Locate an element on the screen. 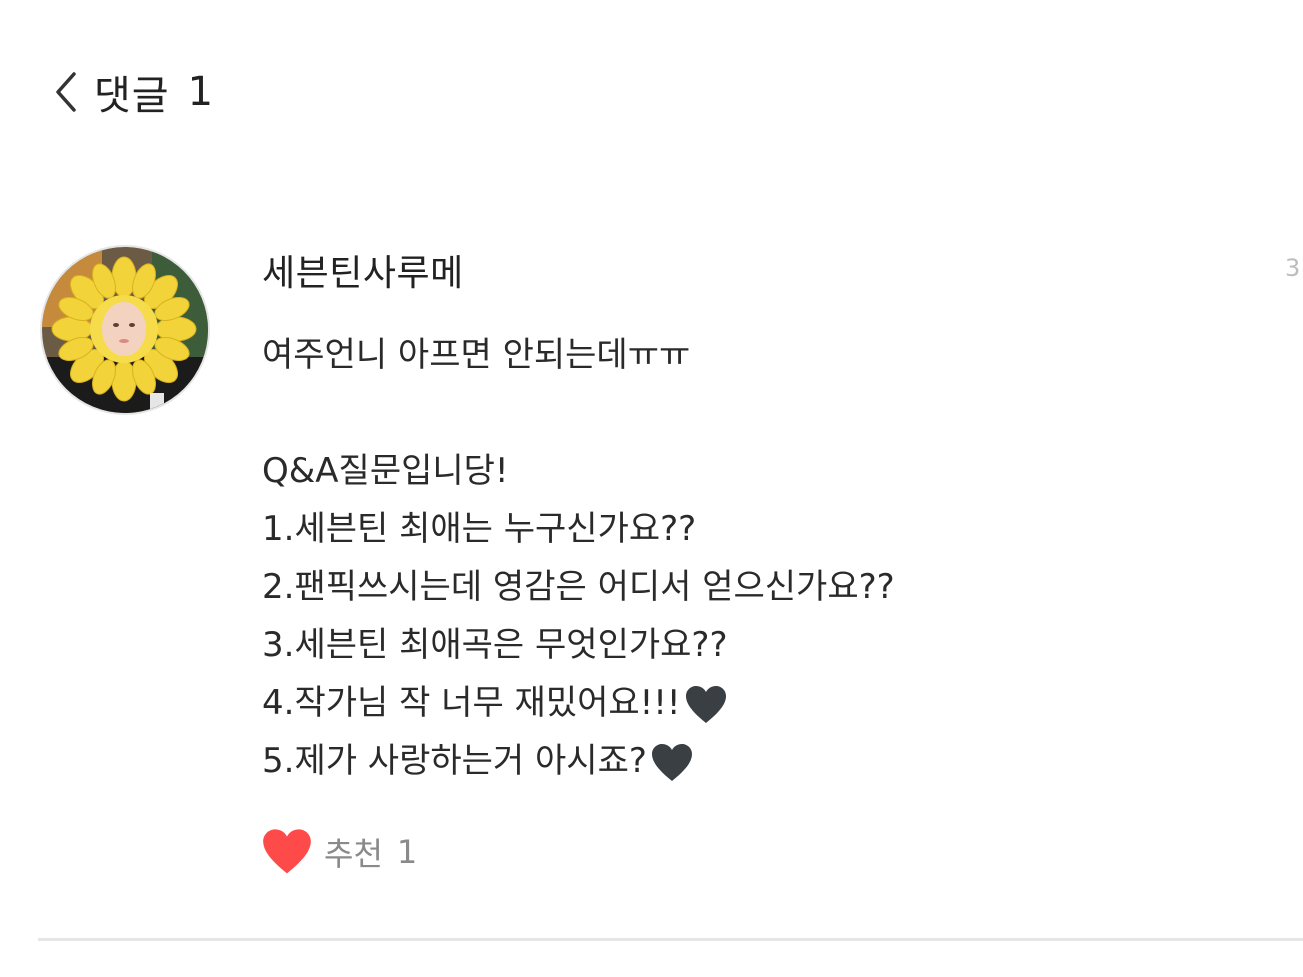  comment-line-text: 4.작가님 작 너무 재밌어요!!! is located at coordinates (471, 703).